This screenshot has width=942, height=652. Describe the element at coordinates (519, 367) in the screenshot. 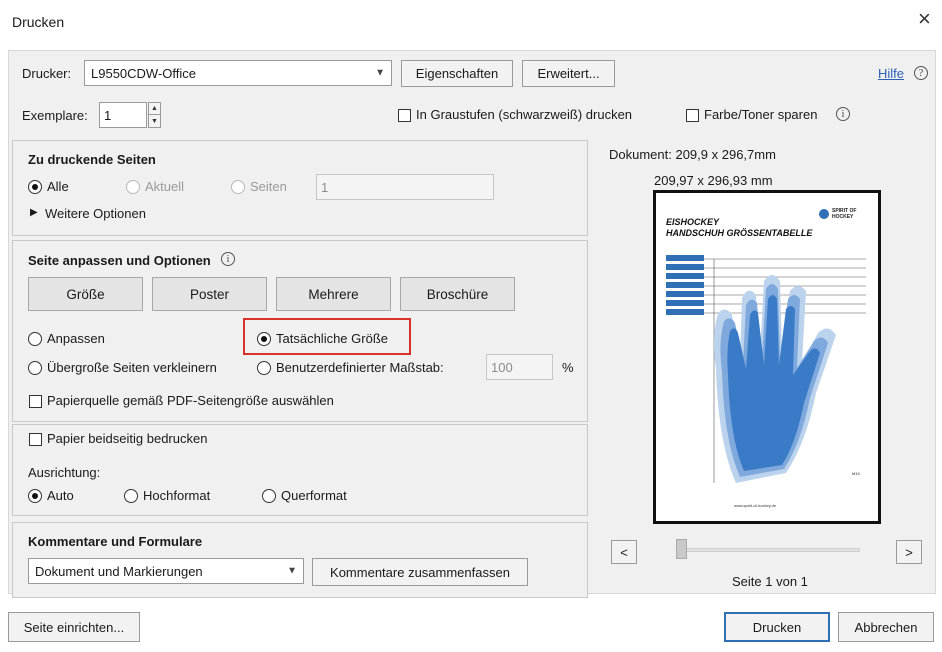

I see `custom-scale-input: 100` at that location.